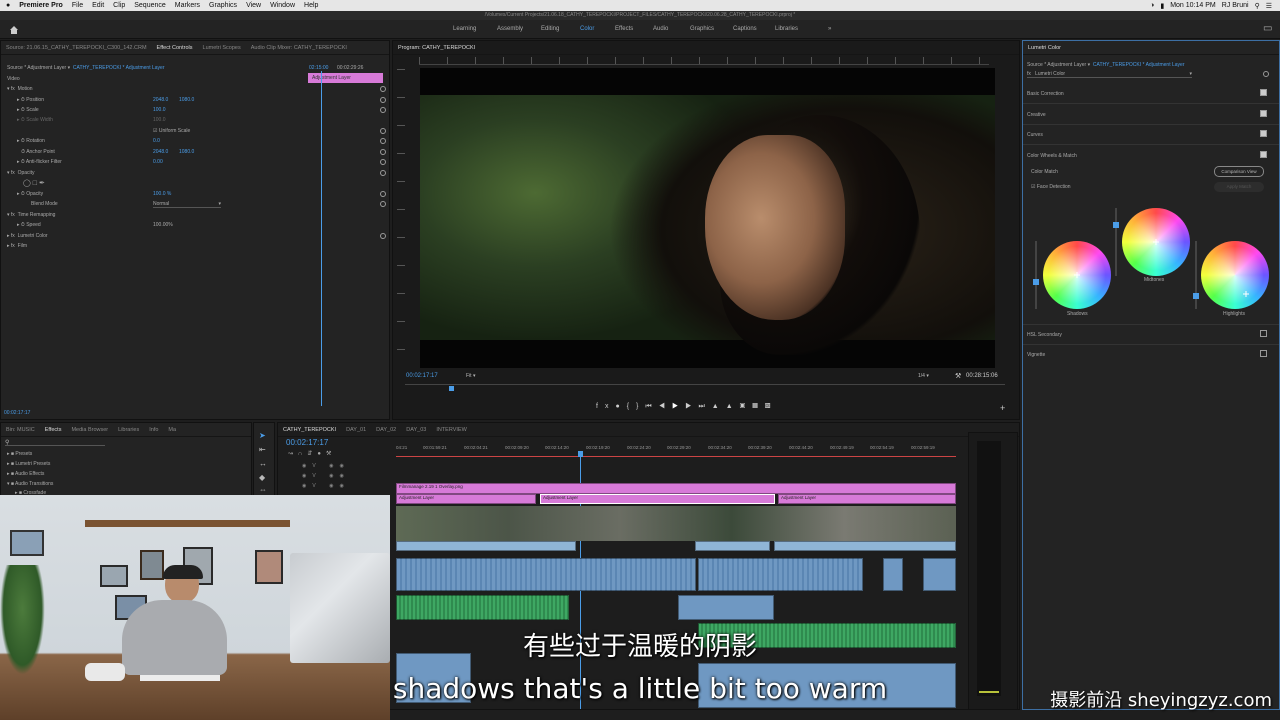 This screenshot has height=720, width=1280. Describe the element at coordinates (153, 430) in the screenshot. I see `tab-info: Info` at that location.